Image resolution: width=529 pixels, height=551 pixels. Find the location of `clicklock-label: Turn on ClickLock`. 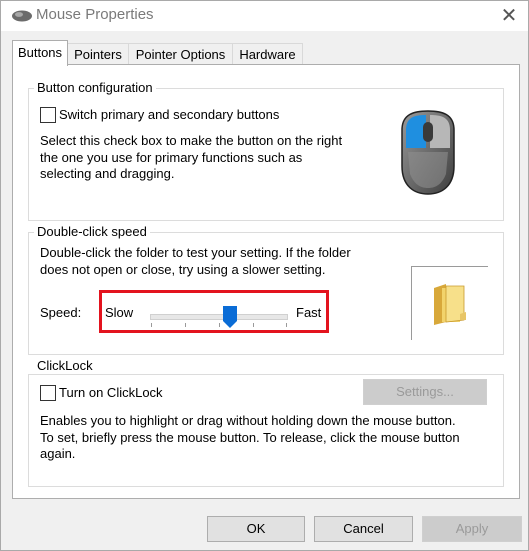

clicklock-label: Turn on ClickLock is located at coordinates (111, 392).